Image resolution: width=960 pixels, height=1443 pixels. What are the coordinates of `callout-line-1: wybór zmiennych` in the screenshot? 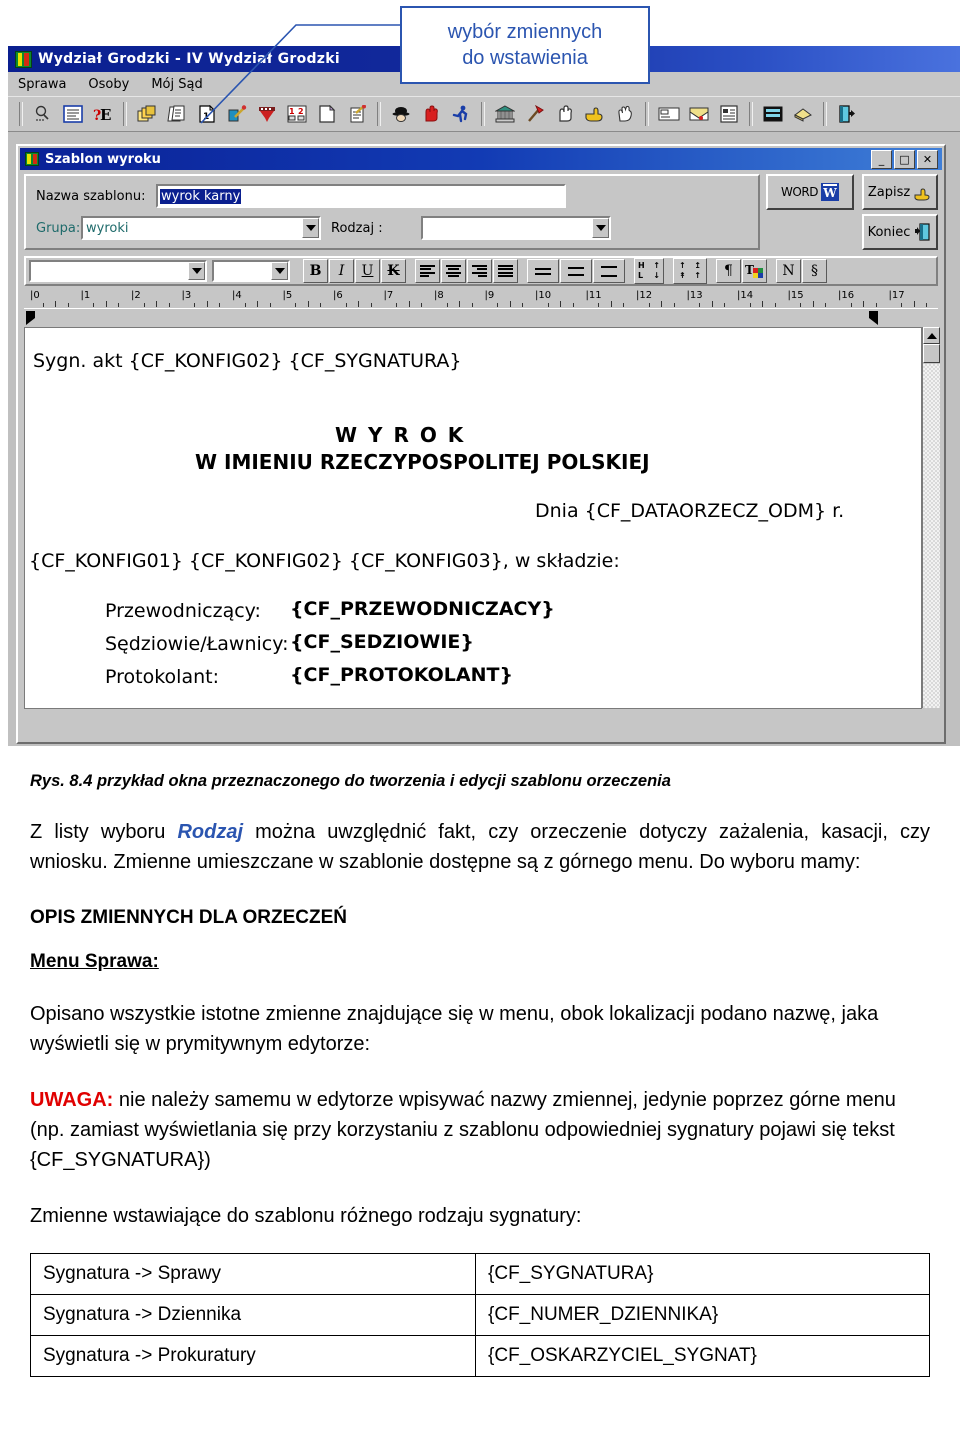 It's located at (525, 32).